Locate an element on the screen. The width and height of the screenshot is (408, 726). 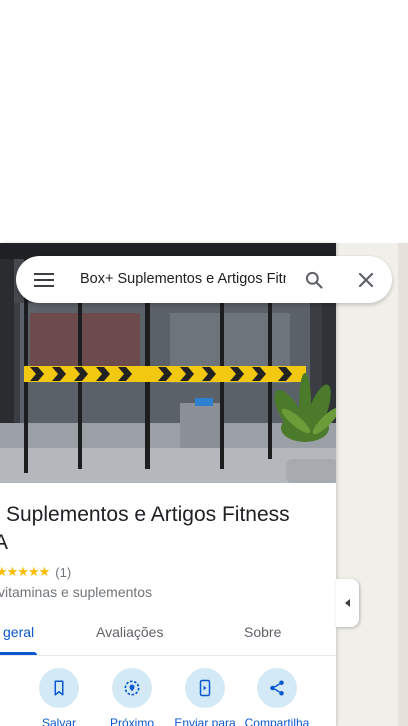
place-title-continued: A is located at coordinates (4, 542).